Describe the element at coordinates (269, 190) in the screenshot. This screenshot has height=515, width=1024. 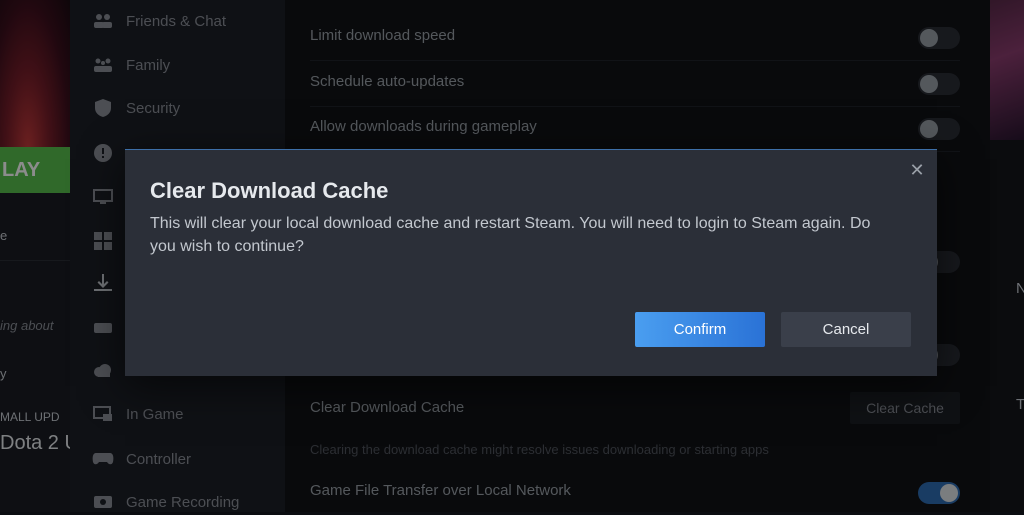
I see `dialog-title: Clear Download Cache` at that location.